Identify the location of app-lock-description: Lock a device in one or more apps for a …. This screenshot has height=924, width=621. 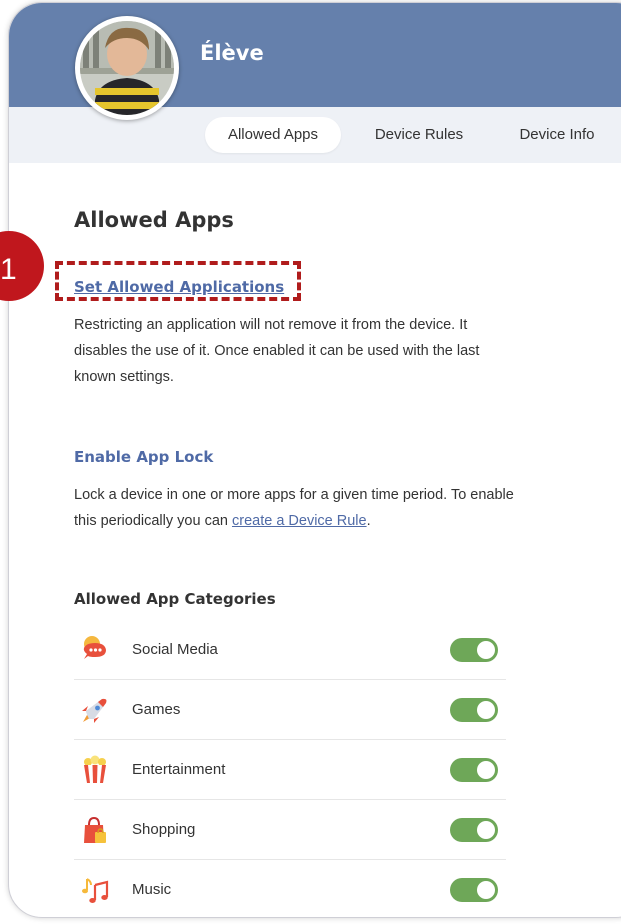
(294, 508).